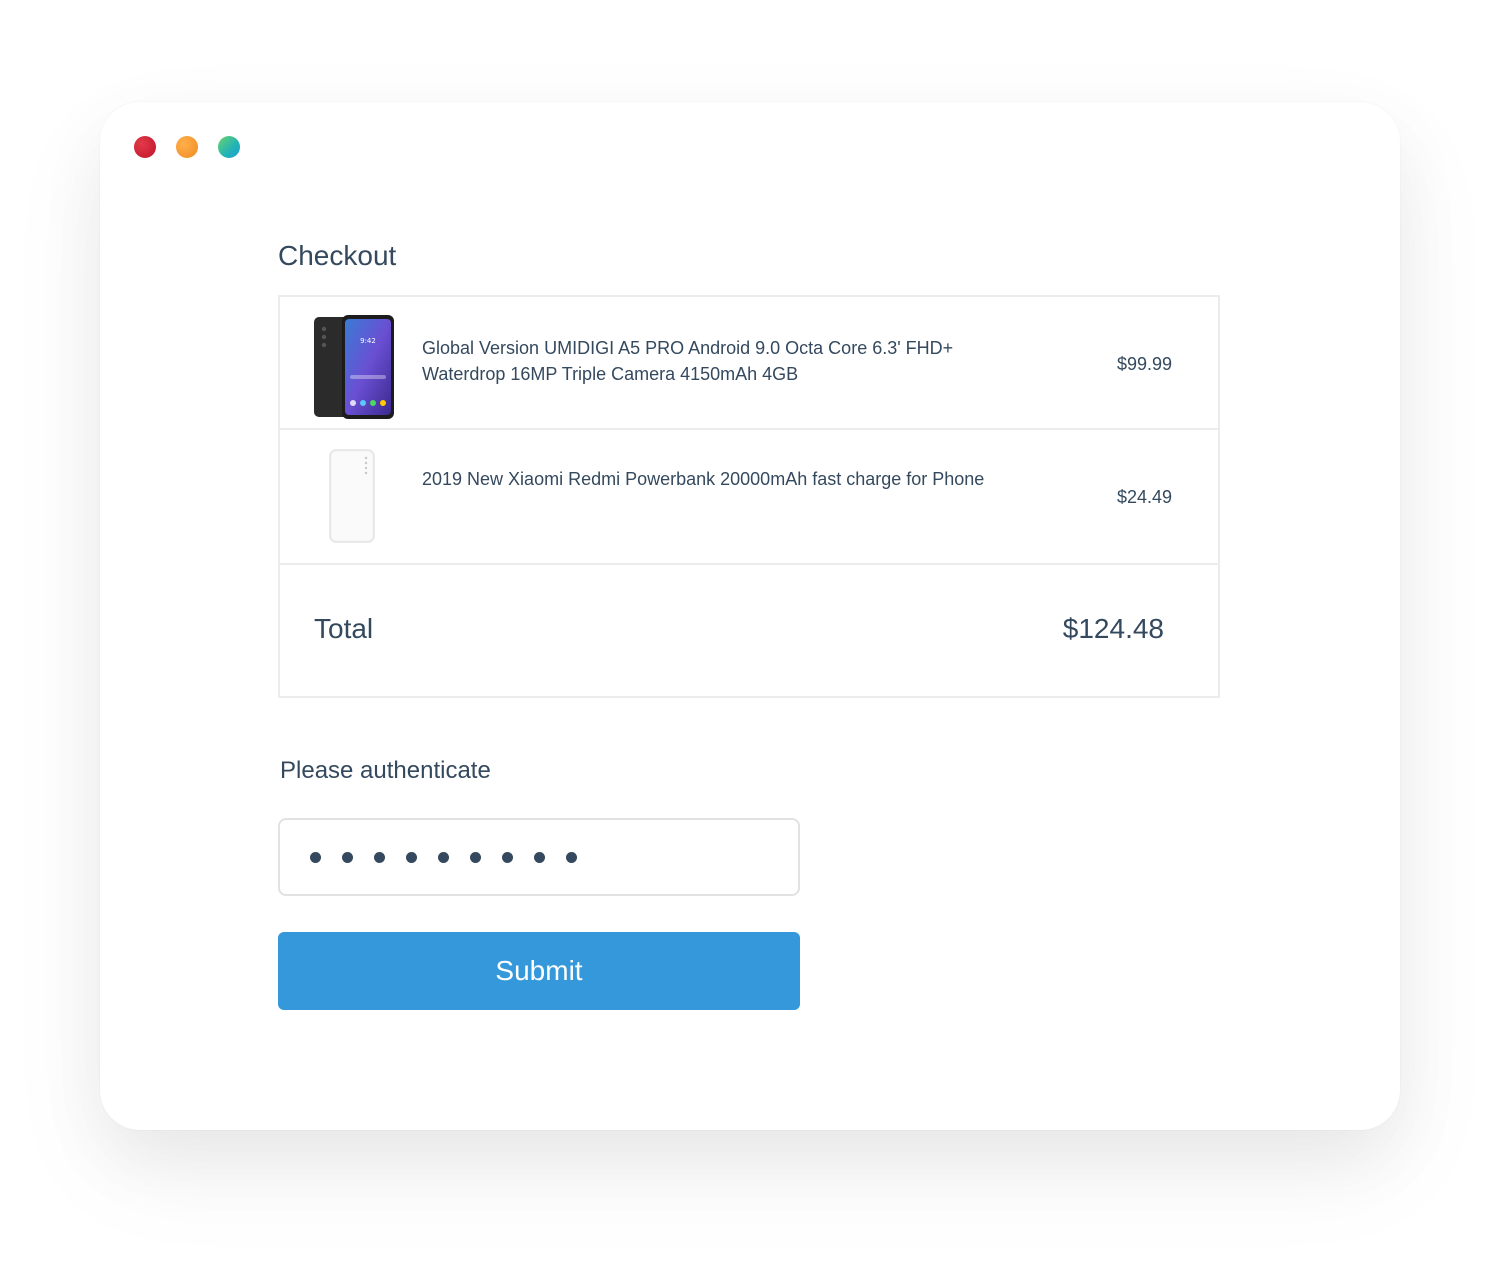 The image size is (1486, 1280). I want to click on cart-item-price: $99.99, so click(1144, 364).